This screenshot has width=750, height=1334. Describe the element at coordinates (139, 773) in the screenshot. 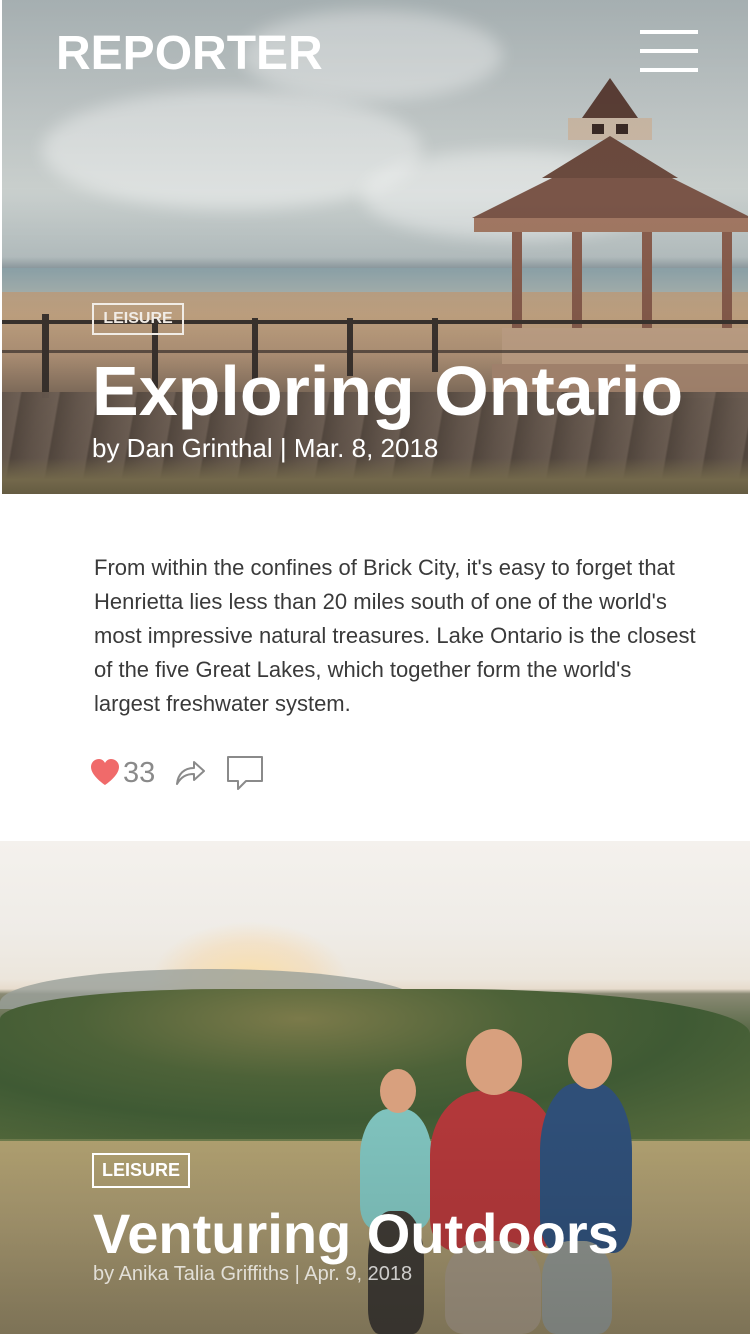

I see `like-count: 33` at that location.